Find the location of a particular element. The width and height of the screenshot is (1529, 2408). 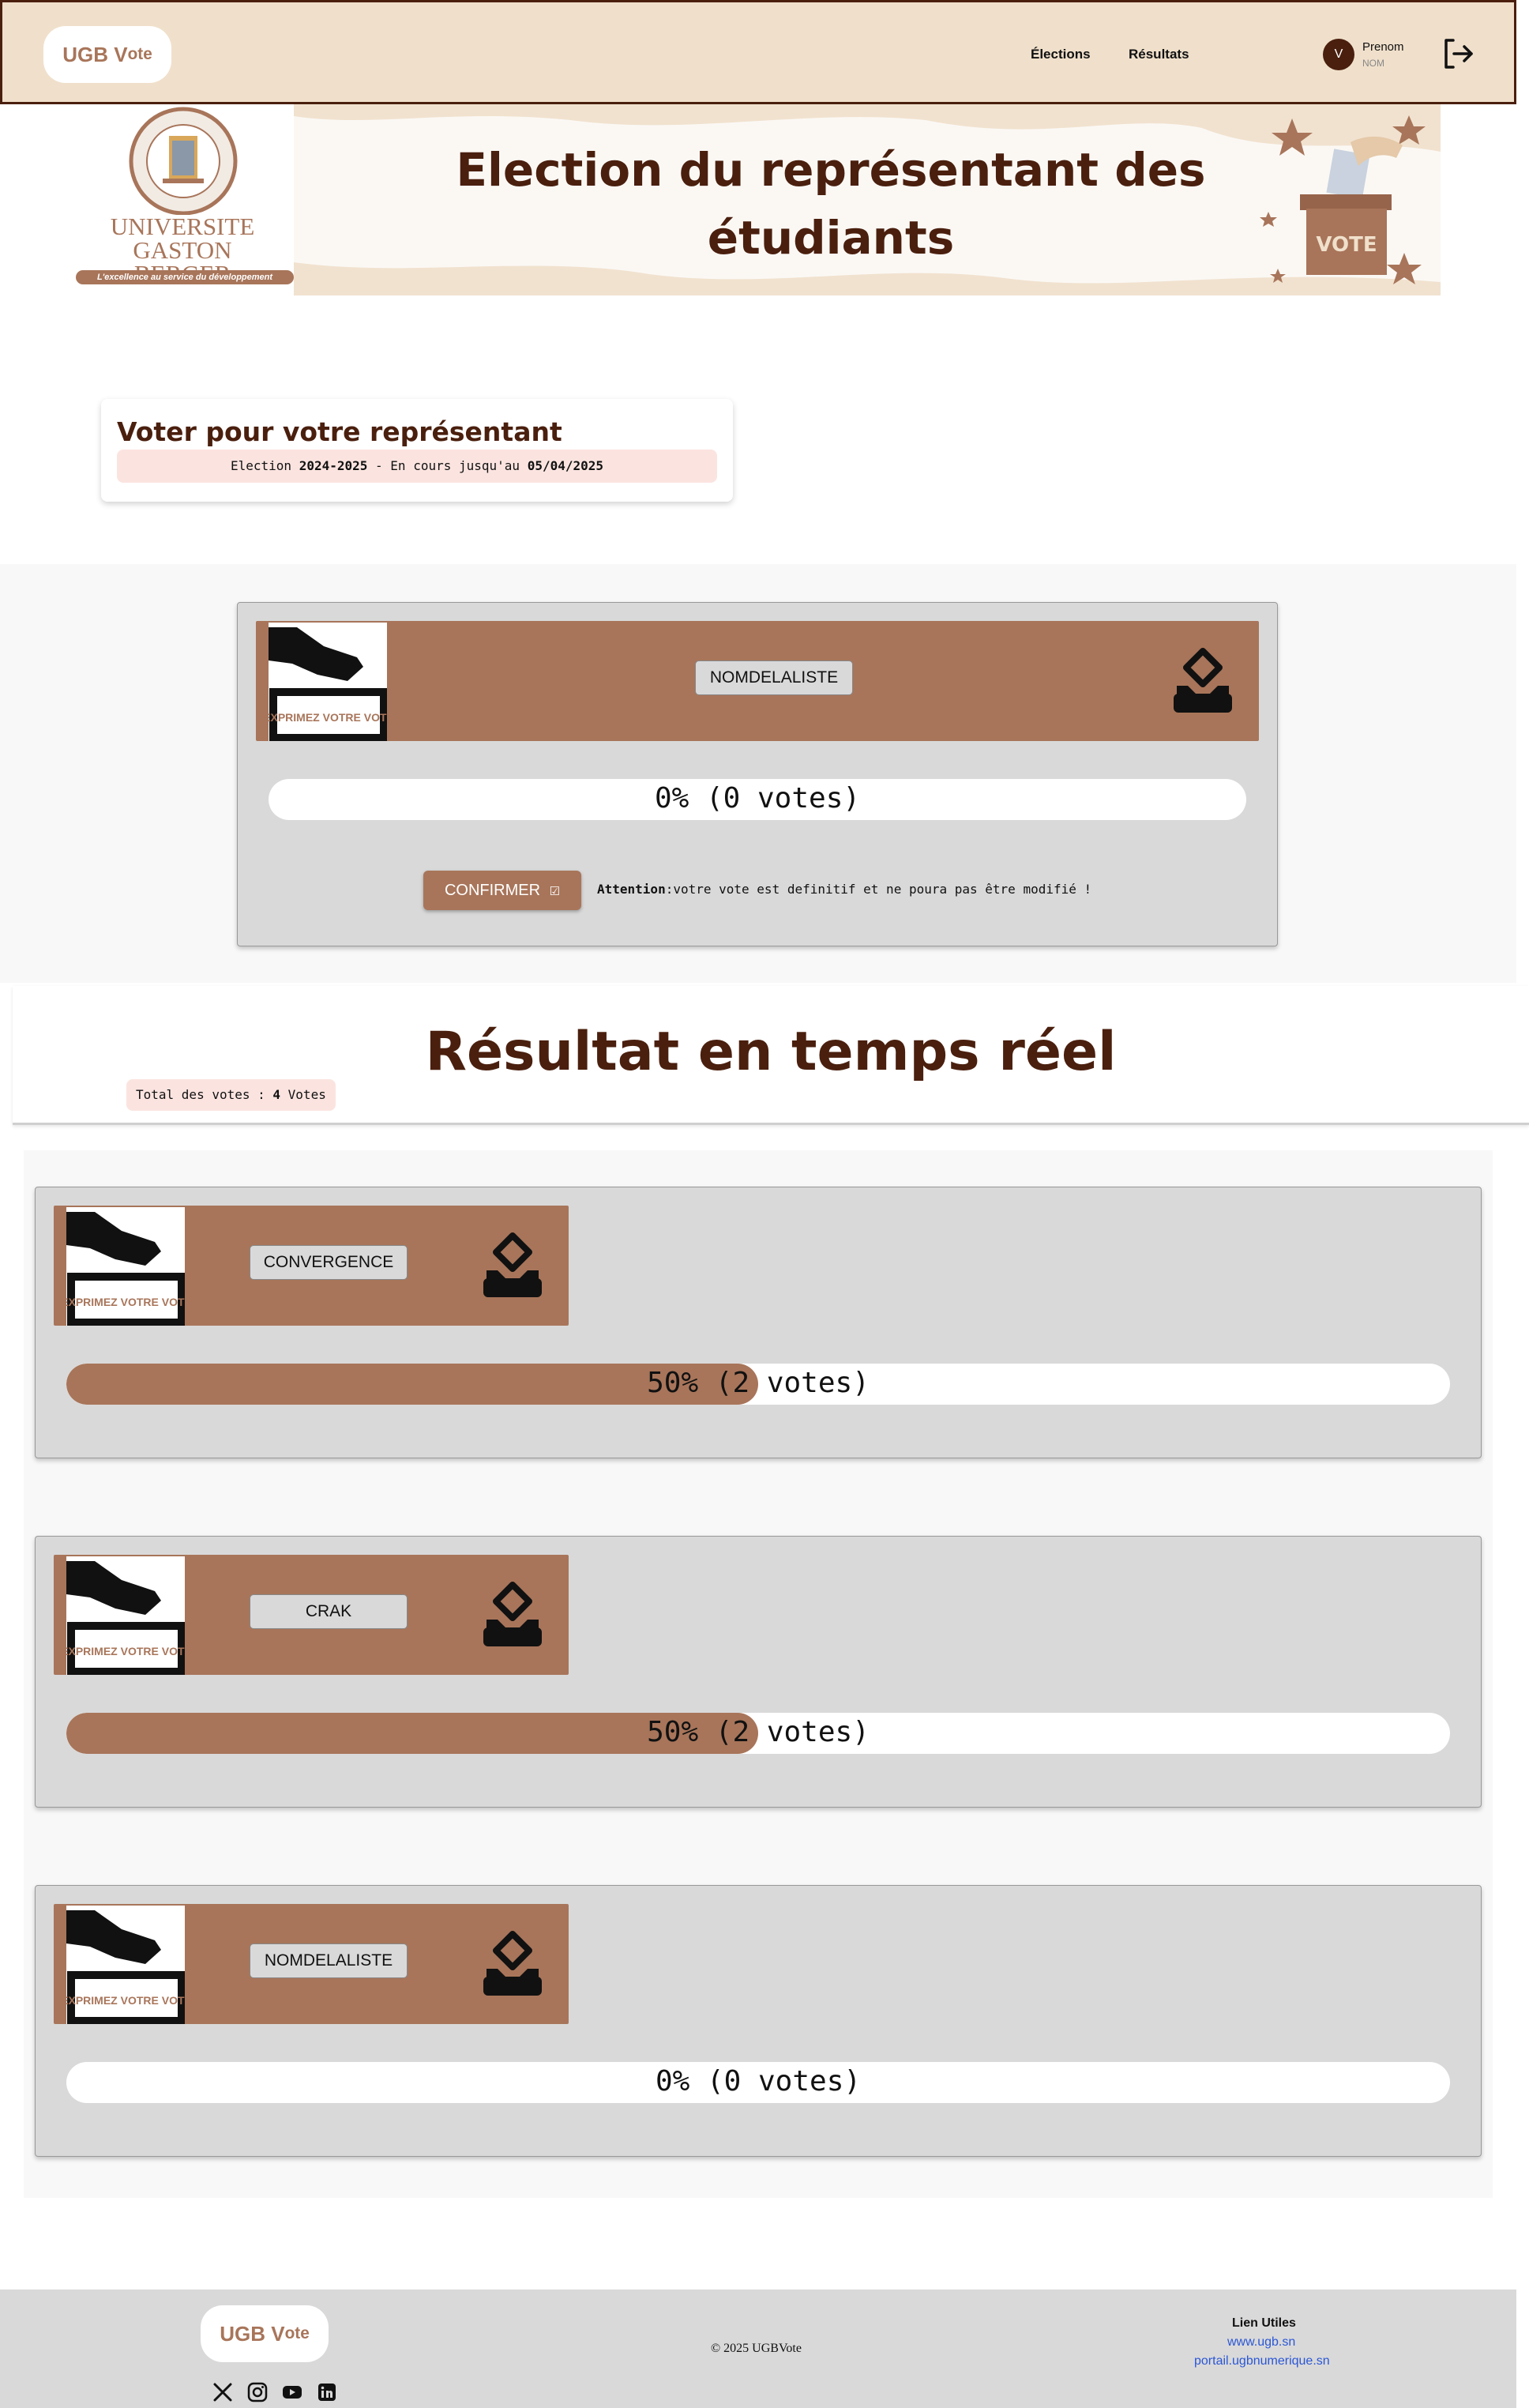

election-year: 2024-2025 is located at coordinates (333, 465).